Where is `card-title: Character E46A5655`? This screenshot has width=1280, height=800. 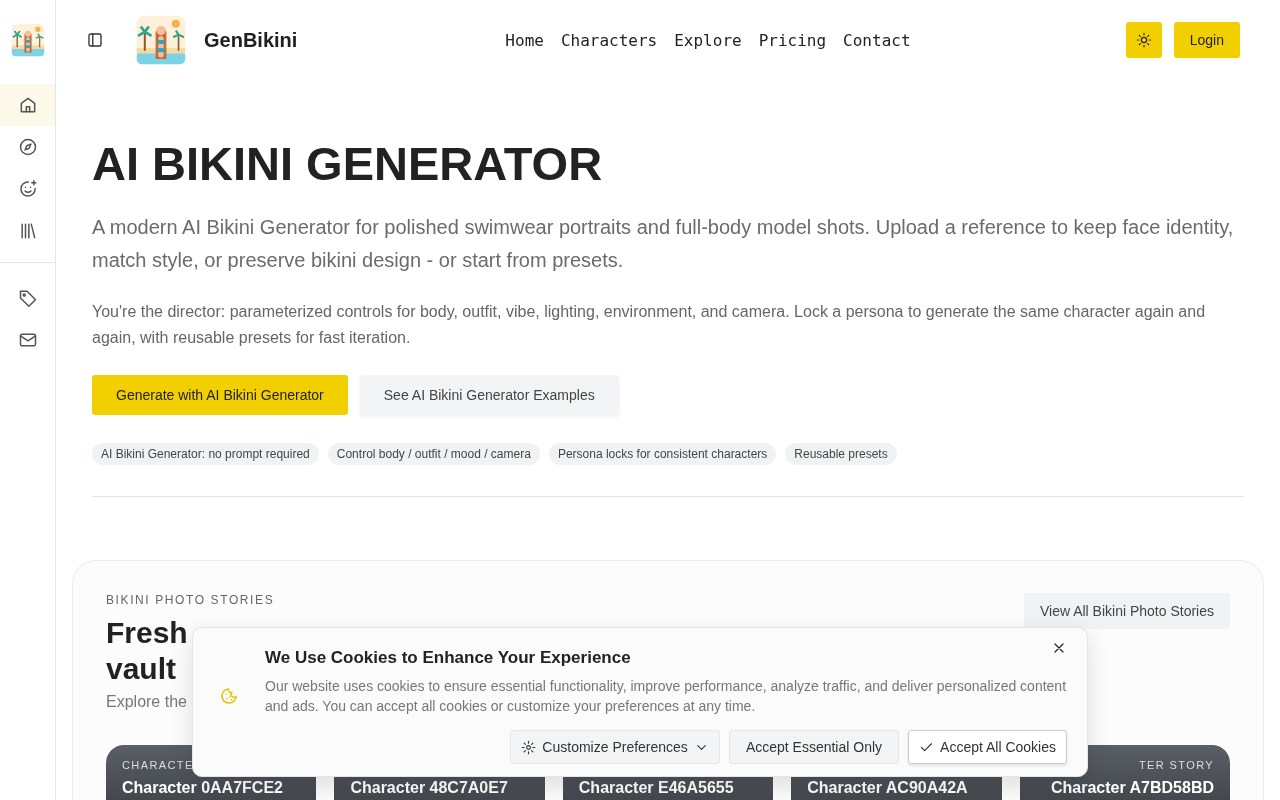
card-title: Character E46A5655 is located at coordinates (656, 788).